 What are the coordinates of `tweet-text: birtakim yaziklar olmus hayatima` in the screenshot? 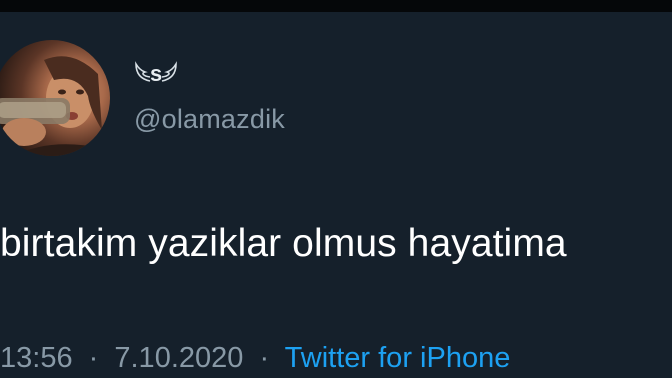 It's located at (283, 243).